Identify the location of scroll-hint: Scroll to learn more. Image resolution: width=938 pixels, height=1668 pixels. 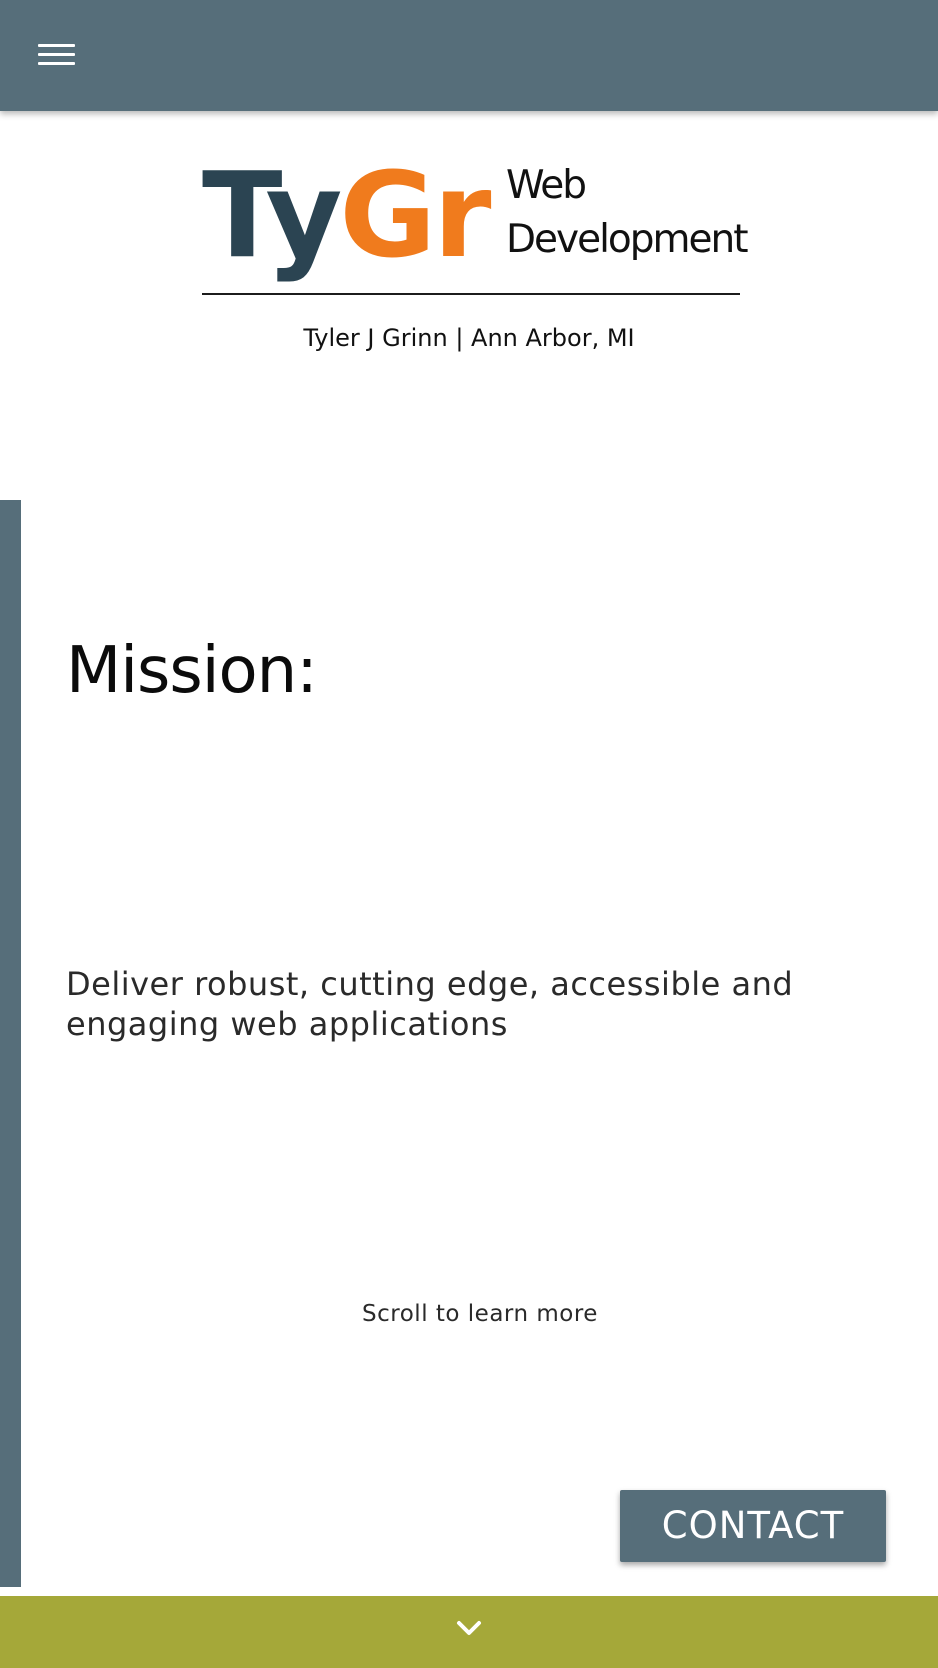
(480, 1314).